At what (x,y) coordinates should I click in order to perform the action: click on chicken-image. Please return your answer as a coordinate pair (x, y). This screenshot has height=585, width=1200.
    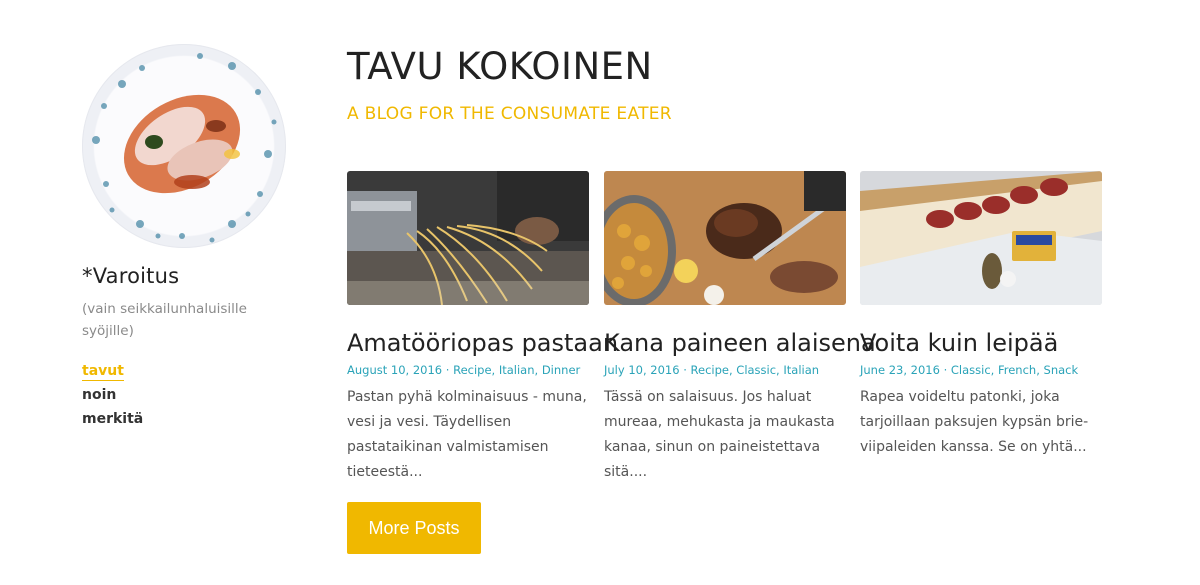
    Looking at the image, I should click on (725, 238).